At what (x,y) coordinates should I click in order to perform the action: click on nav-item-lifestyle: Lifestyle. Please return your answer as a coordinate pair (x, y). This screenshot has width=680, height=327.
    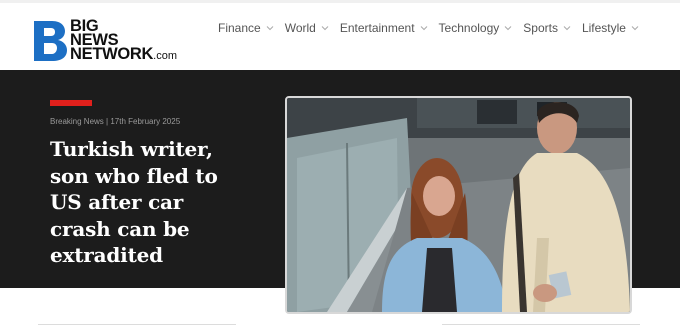
    Looking at the image, I should click on (611, 28).